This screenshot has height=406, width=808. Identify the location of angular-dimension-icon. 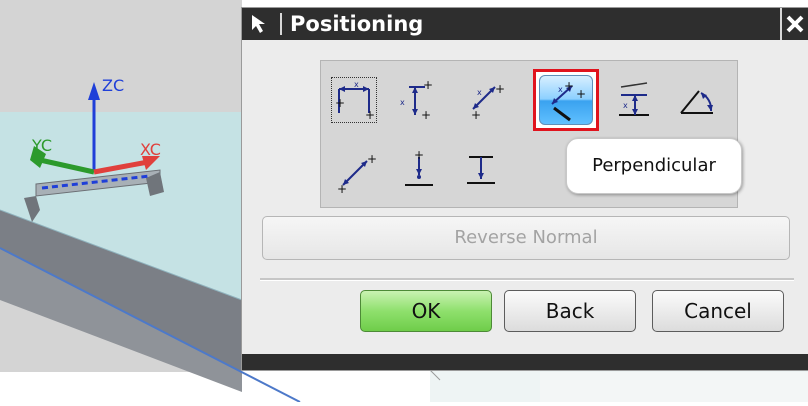
(696, 102).